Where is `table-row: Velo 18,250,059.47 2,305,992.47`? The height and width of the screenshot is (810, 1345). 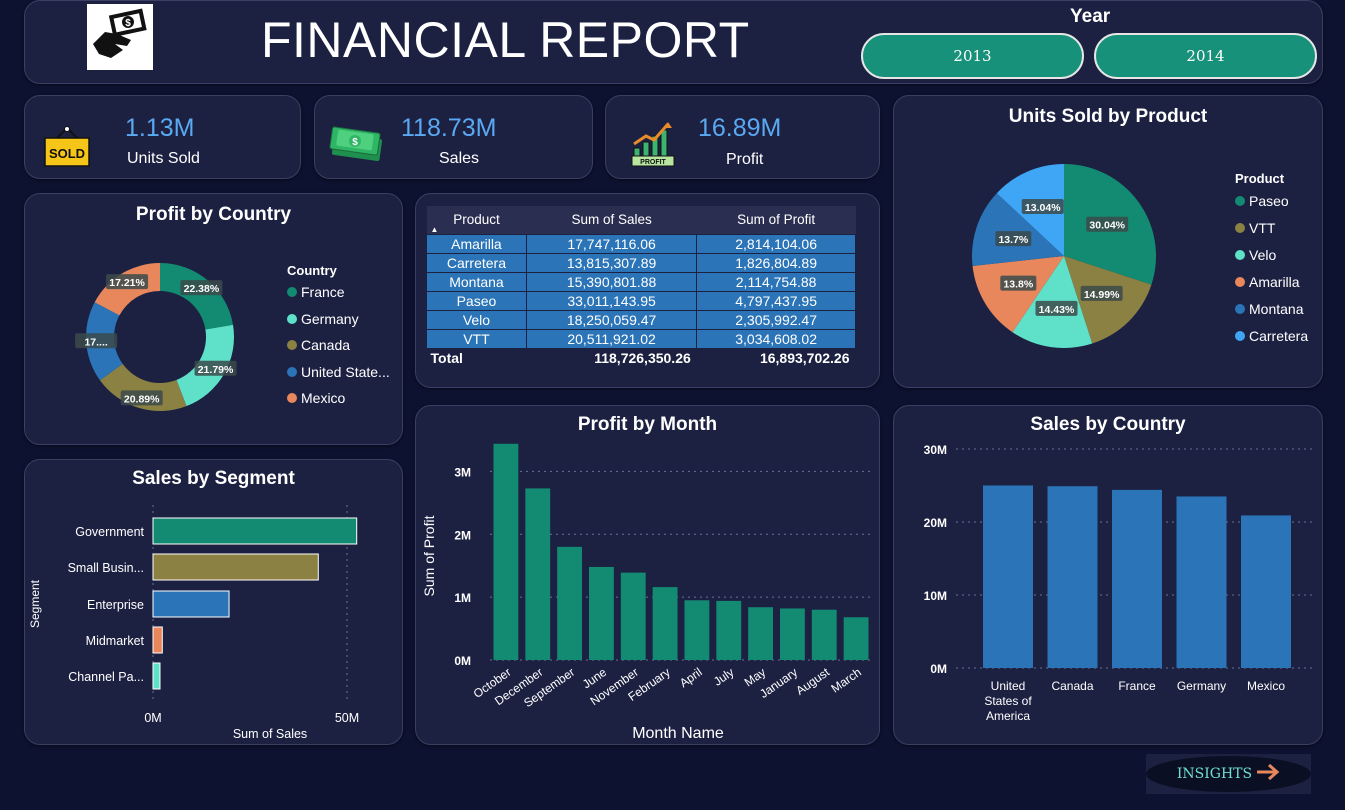
table-row: Velo 18,250,059.47 2,305,992.47 is located at coordinates (641, 319).